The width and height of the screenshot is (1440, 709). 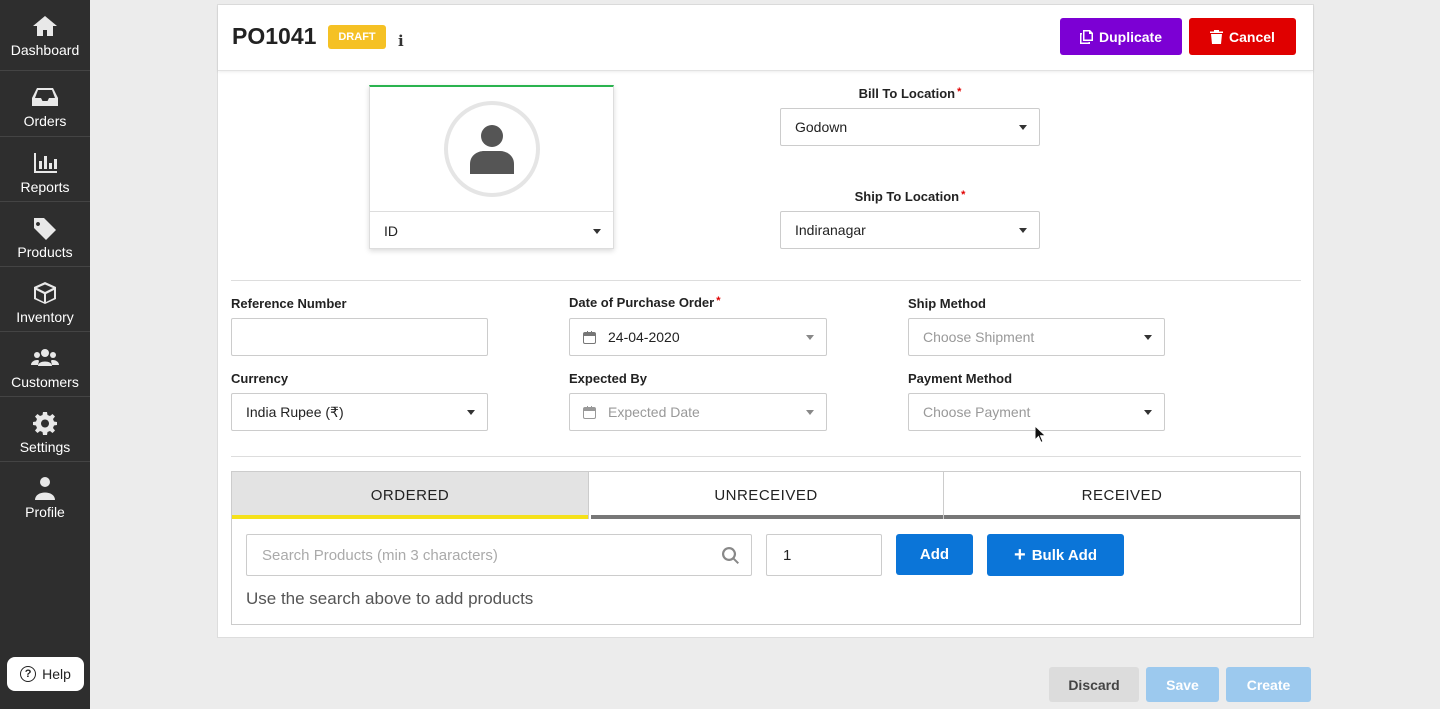 I want to click on card-header: PO1041 DRAFT i Duplicate Cancel, so click(x=765, y=38).